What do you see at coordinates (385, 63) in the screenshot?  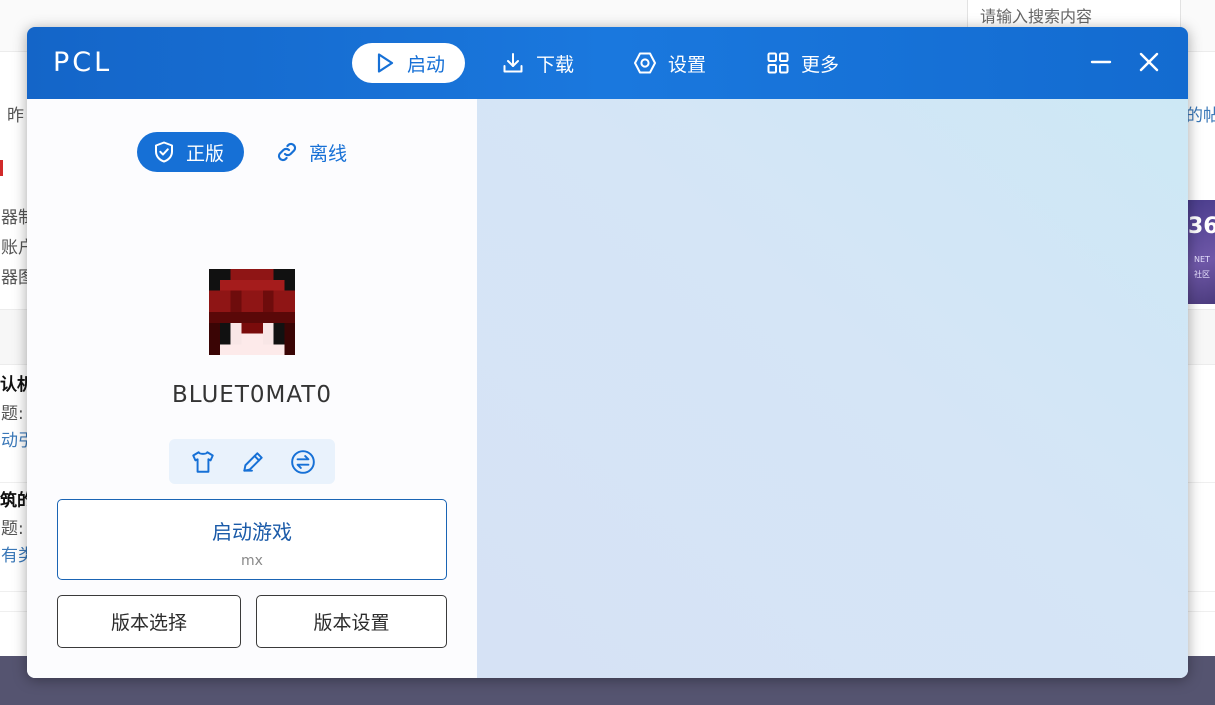 I see `play-icon` at bounding box center [385, 63].